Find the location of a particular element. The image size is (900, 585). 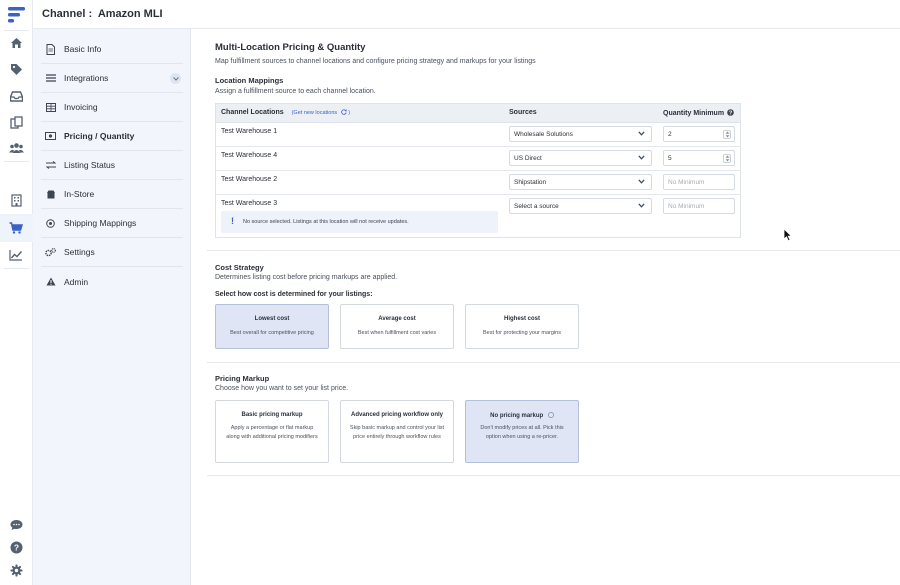

source-select: Shipstation is located at coordinates (580, 182).